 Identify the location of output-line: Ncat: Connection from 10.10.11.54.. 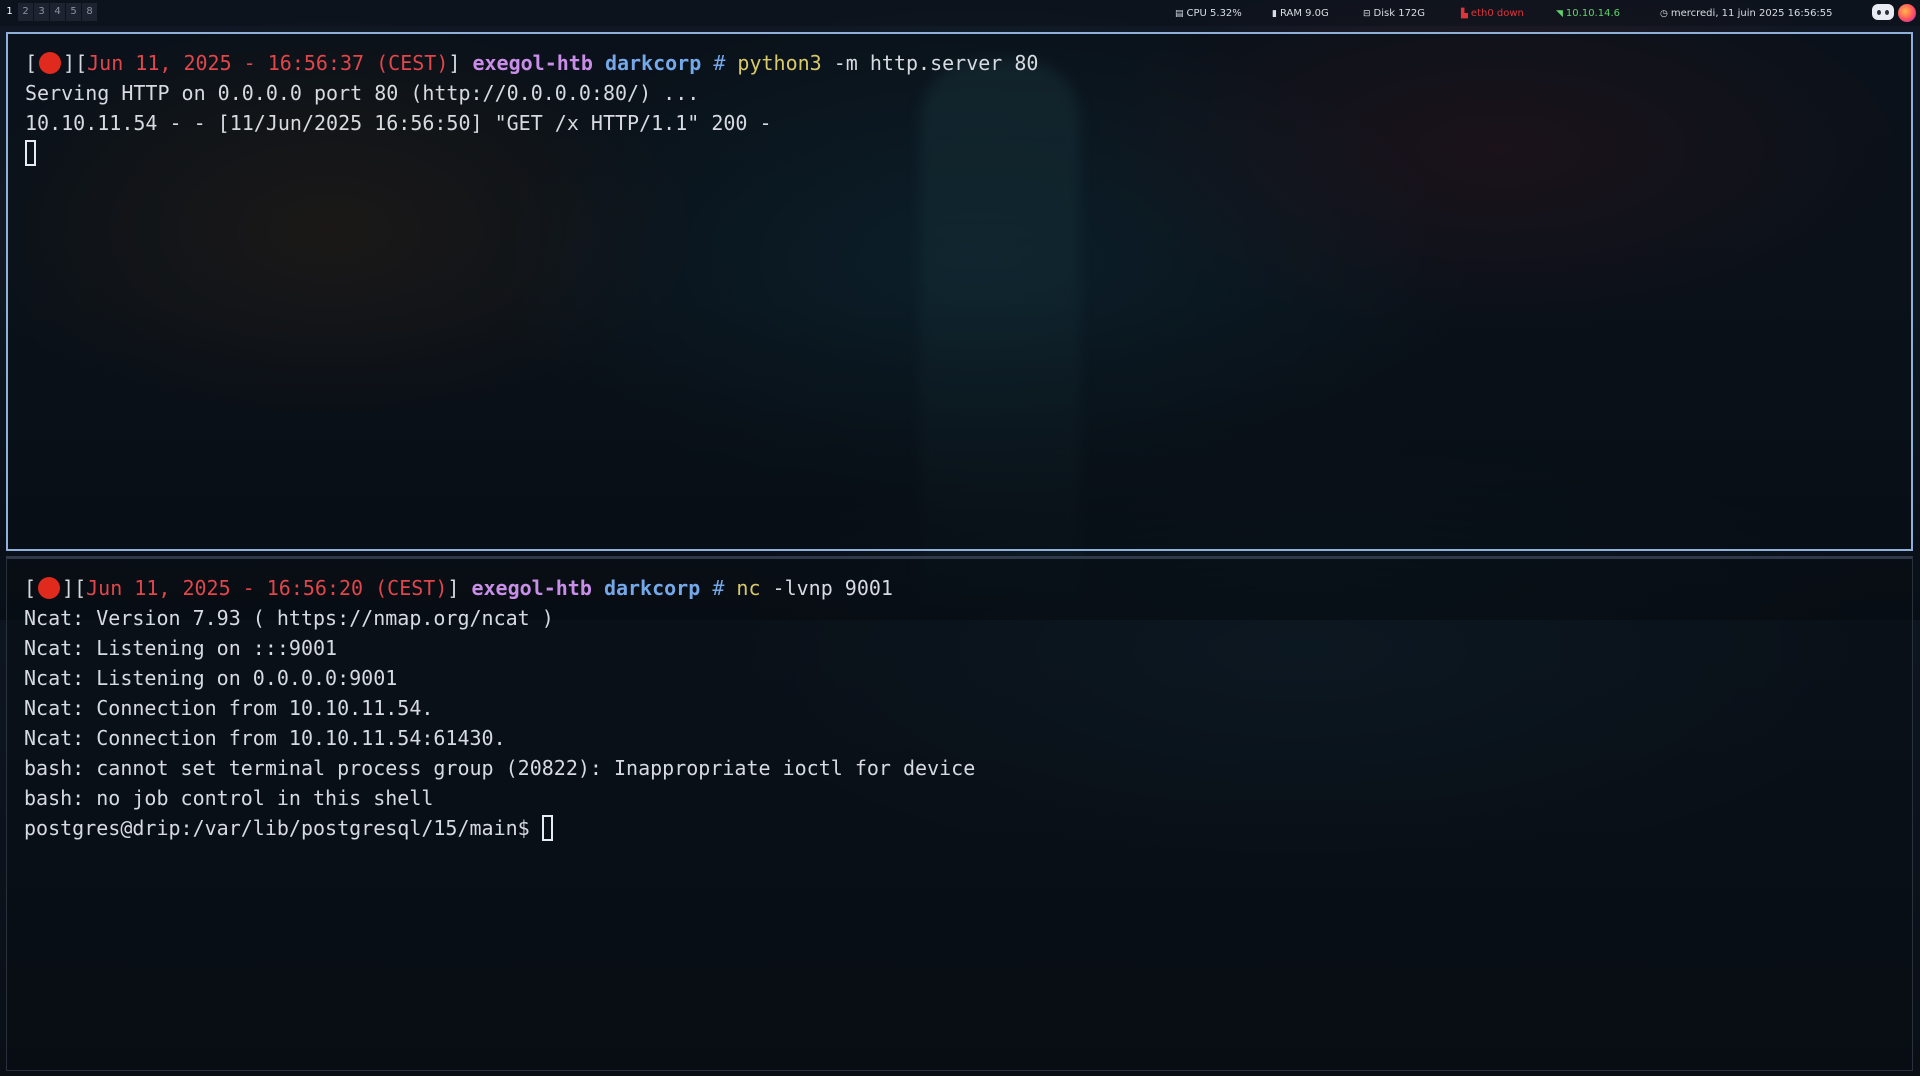
(229, 708).